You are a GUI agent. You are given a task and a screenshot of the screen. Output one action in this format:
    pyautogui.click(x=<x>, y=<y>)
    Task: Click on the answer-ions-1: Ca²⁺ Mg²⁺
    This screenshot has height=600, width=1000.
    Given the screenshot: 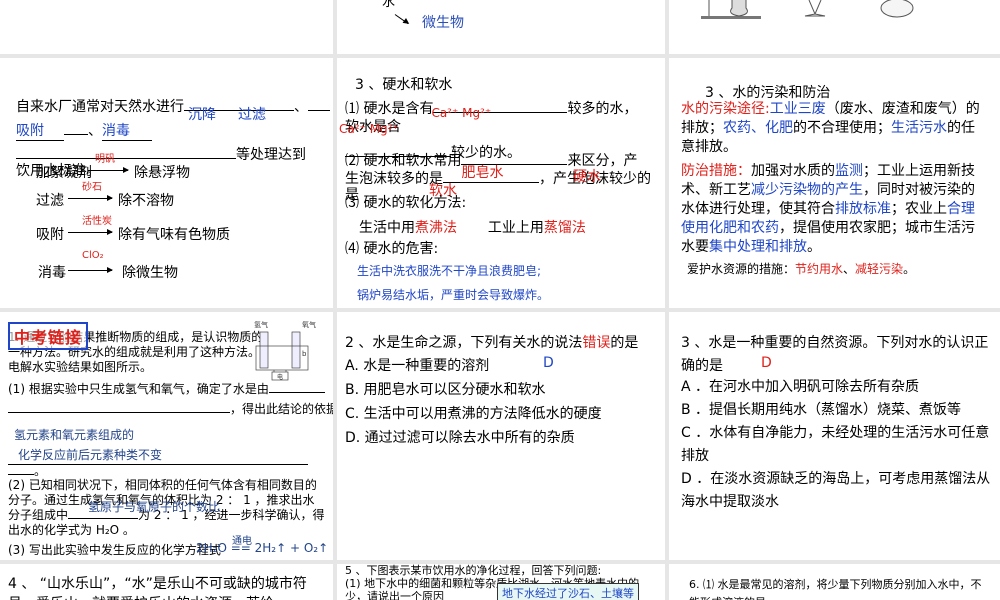 What is the action you would take?
    pyautogui.click(x=461, y=113)
    